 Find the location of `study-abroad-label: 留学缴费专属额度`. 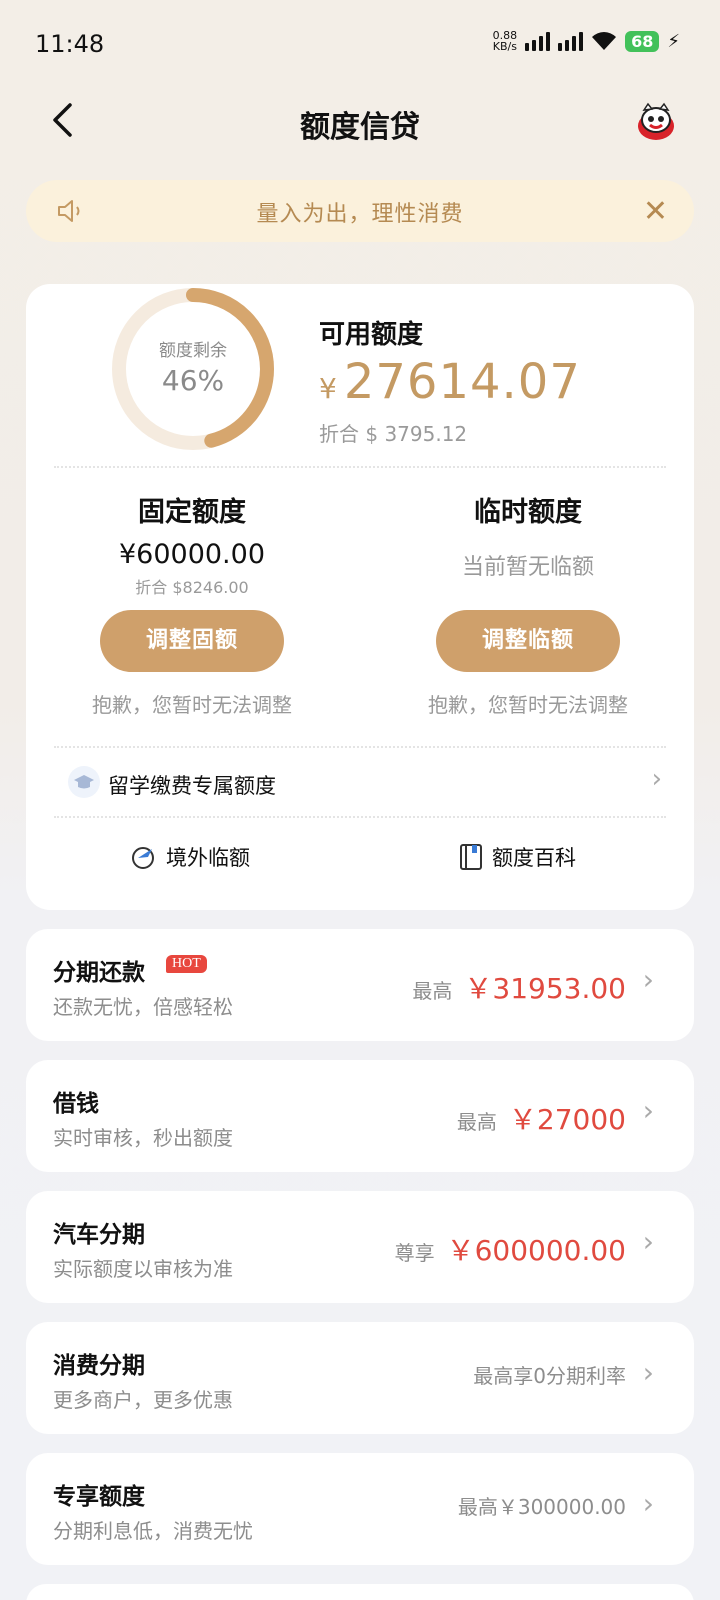

study-abroad-label: 留学缴费专属额度 is located at coordinates (192, 786).